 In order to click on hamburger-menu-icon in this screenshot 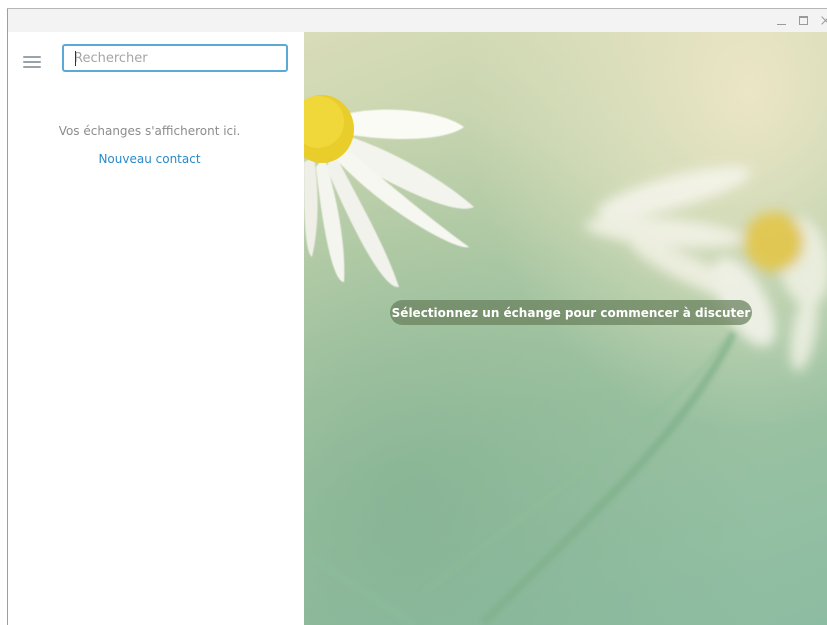, I will do `click(33, 62)`.